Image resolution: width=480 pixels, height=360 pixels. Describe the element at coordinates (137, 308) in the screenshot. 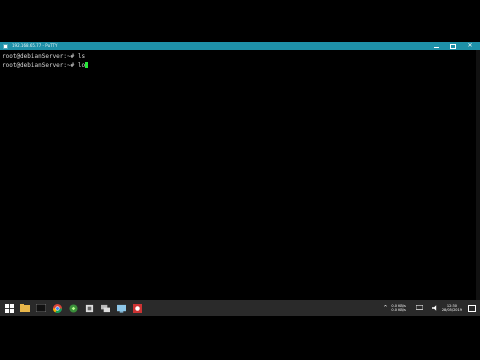

I see `recorder-icon` at that location.